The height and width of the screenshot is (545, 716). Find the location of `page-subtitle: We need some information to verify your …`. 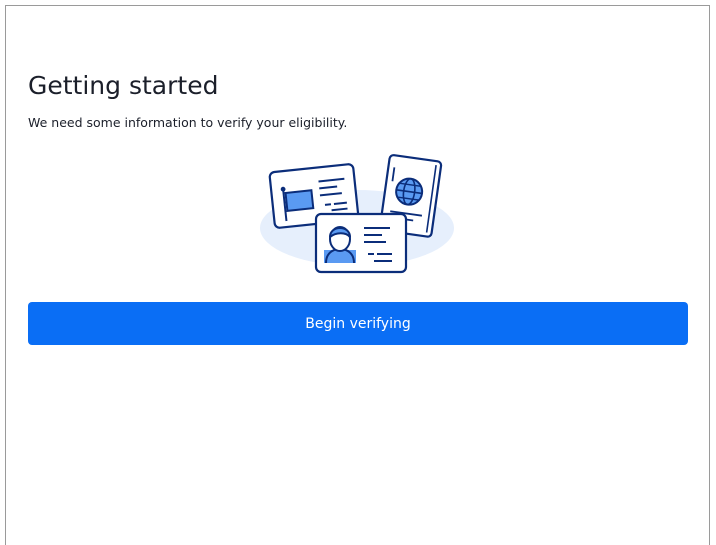

page-subtitle: We need some information to verify your … is located at coordinates (188, 122).